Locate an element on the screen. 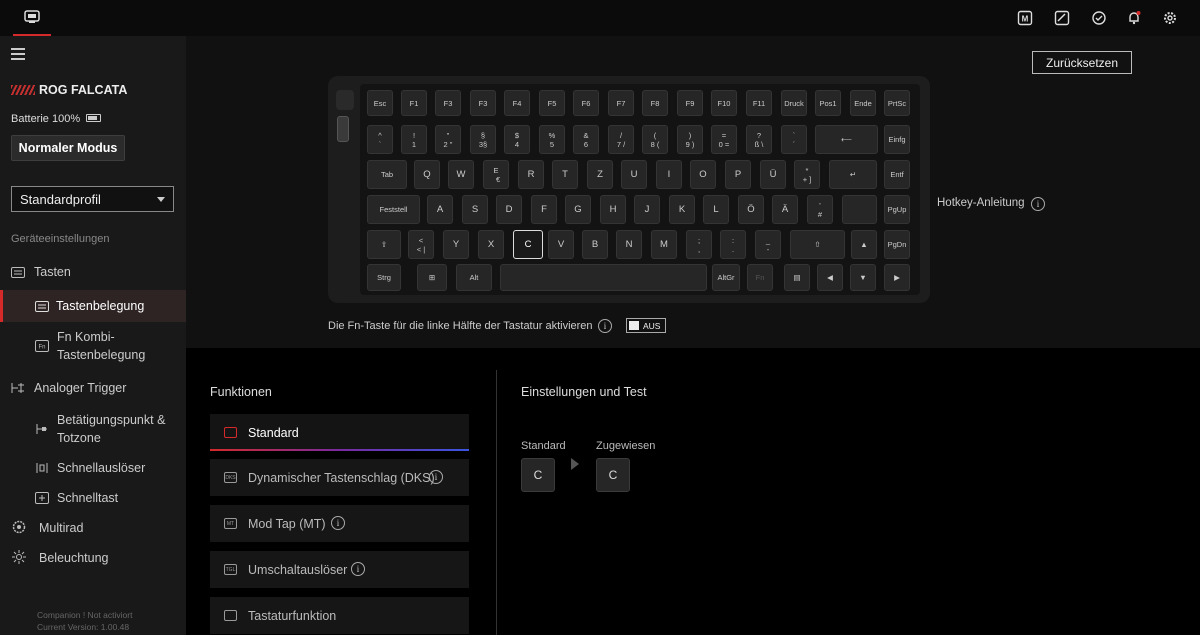 The width and height of the screenshot is (1200, 635). letter-key: U is located at coordinates (634, 174).